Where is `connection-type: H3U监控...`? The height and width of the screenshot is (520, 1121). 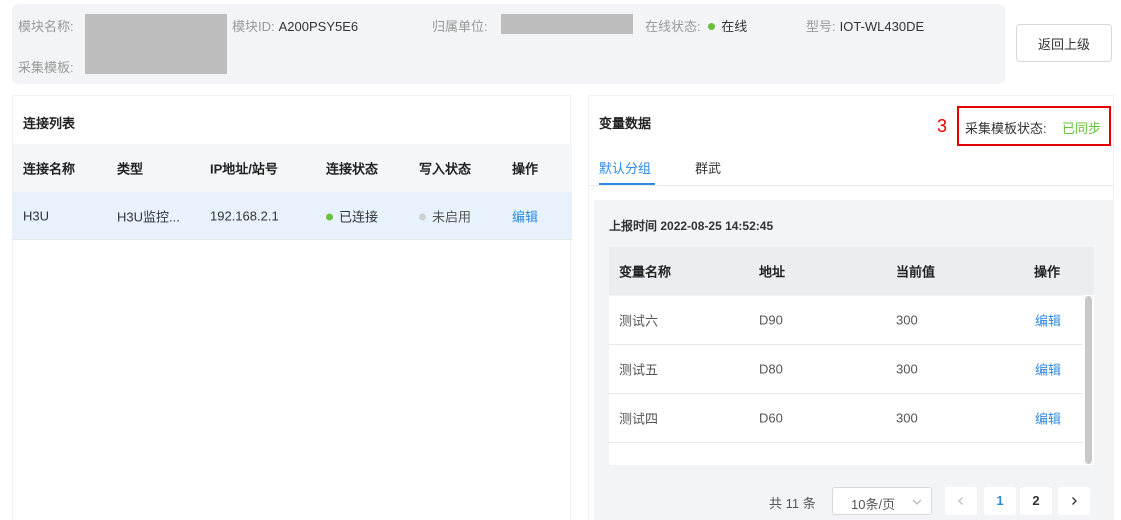 connection-type: H3U监控... is located at coordinates (148, 216).